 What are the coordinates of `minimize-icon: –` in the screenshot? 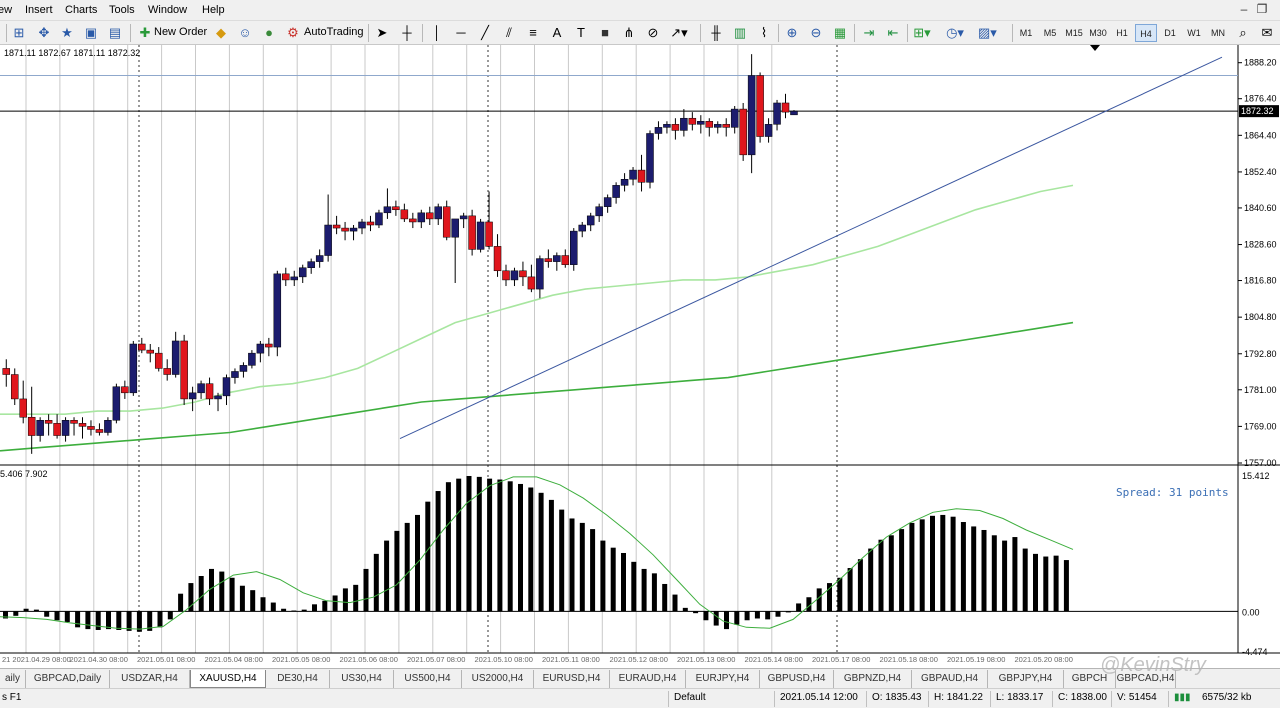 It's located at (1244, 9).